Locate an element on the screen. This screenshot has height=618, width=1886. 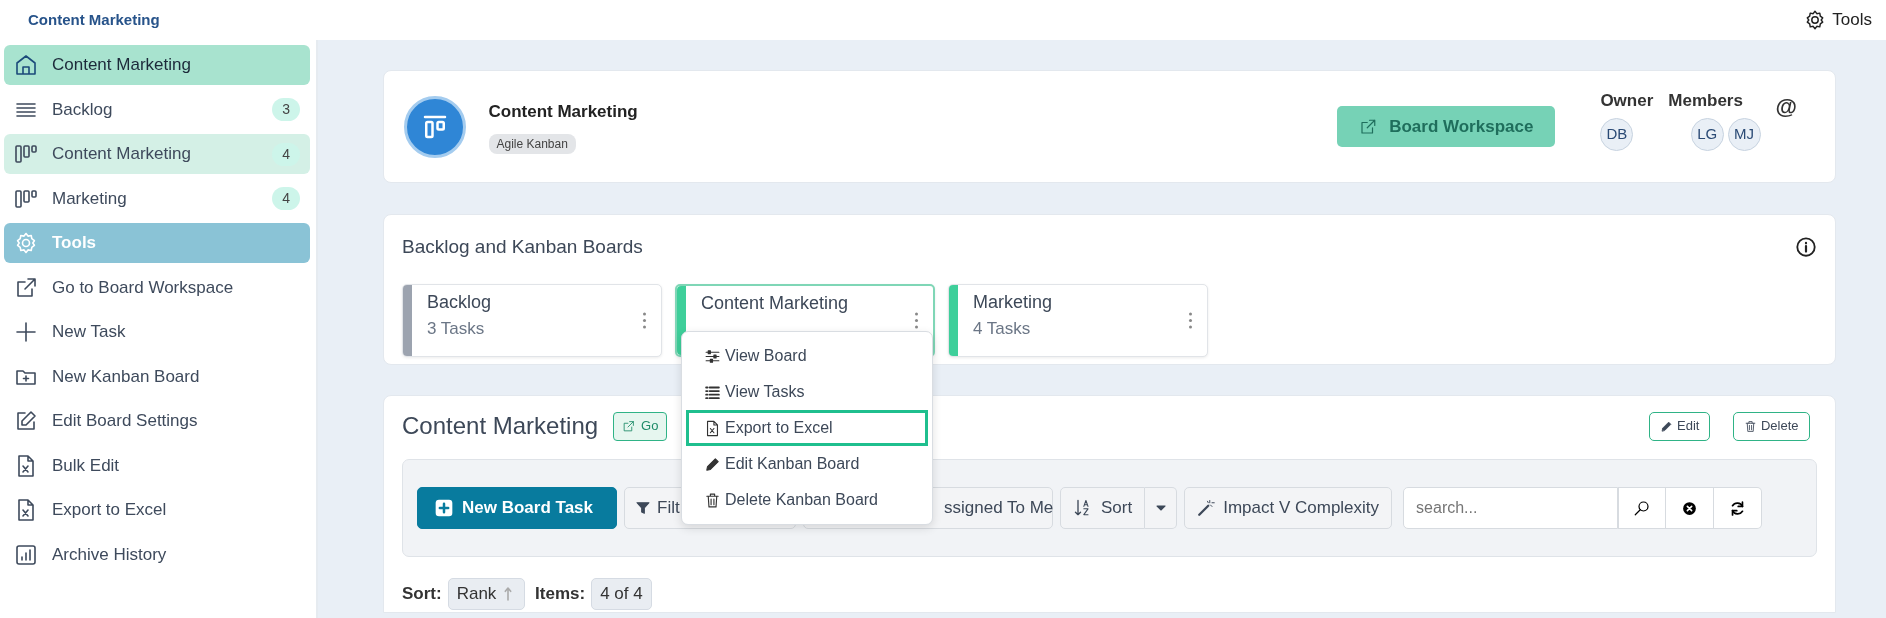
items-label: Items: is located at coordinates (560, 594).